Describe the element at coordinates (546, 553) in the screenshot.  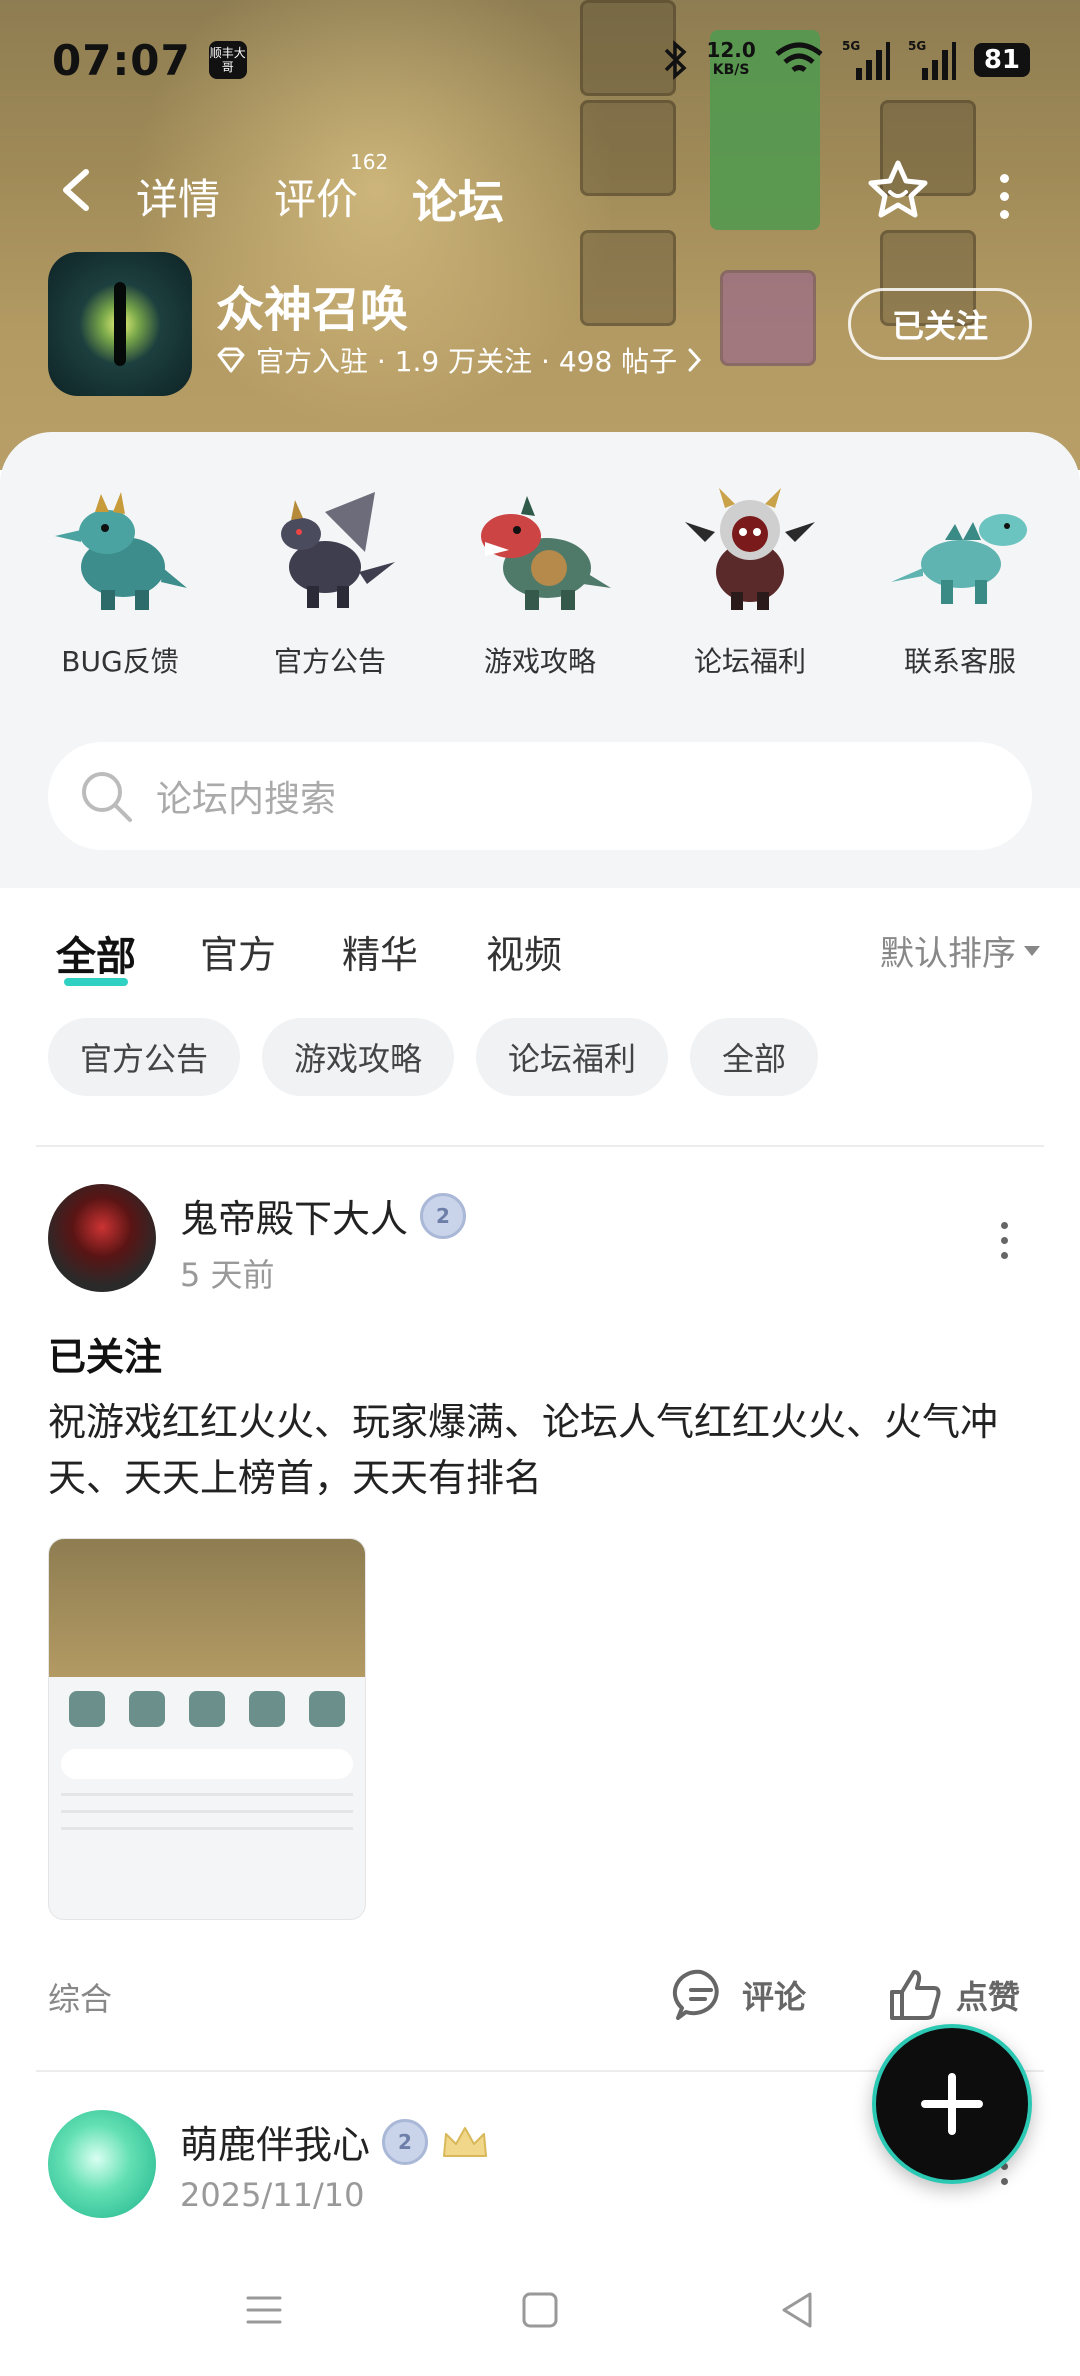
I see `armored-dragon-icon` at that location.